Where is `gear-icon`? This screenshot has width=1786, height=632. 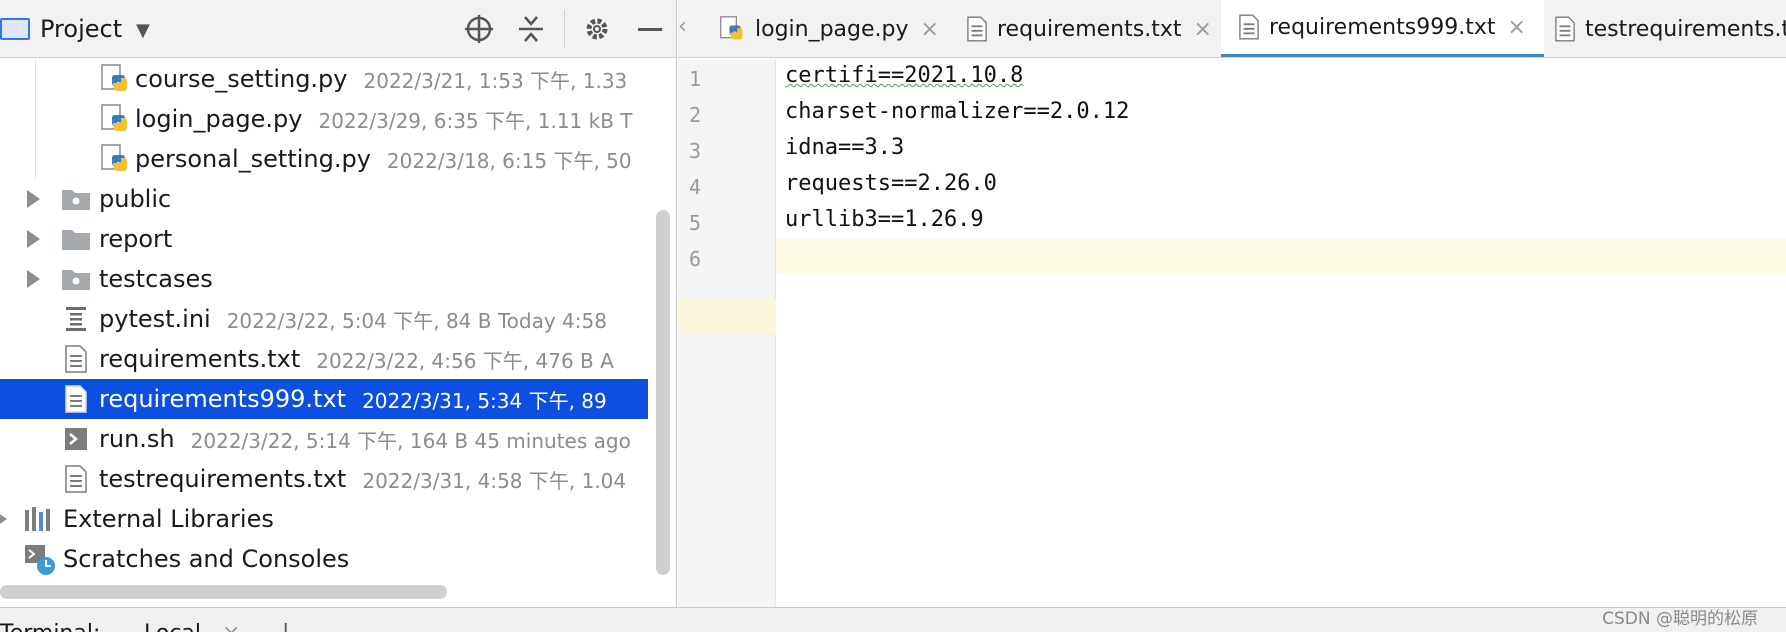
gear-icon is located at coordinates (597, 29).